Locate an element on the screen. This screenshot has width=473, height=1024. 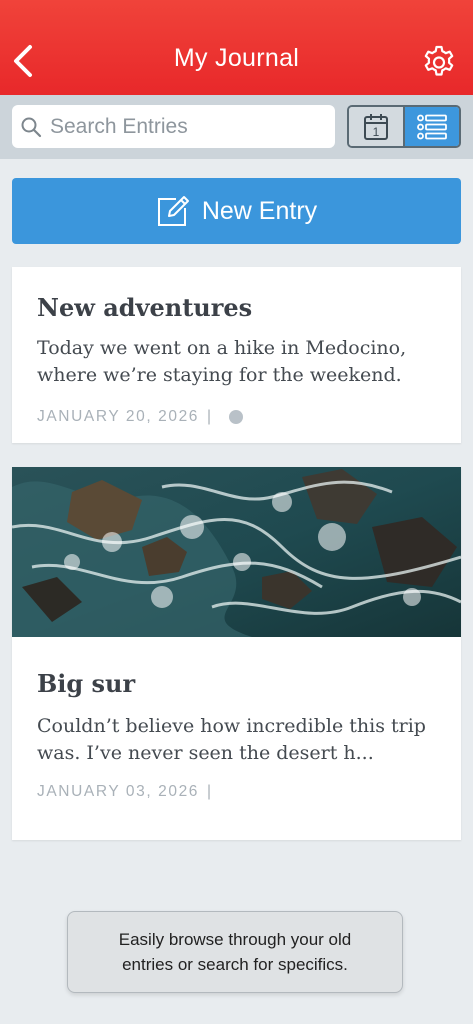
calendar-day: 1 is located at coordinates (376, 132).